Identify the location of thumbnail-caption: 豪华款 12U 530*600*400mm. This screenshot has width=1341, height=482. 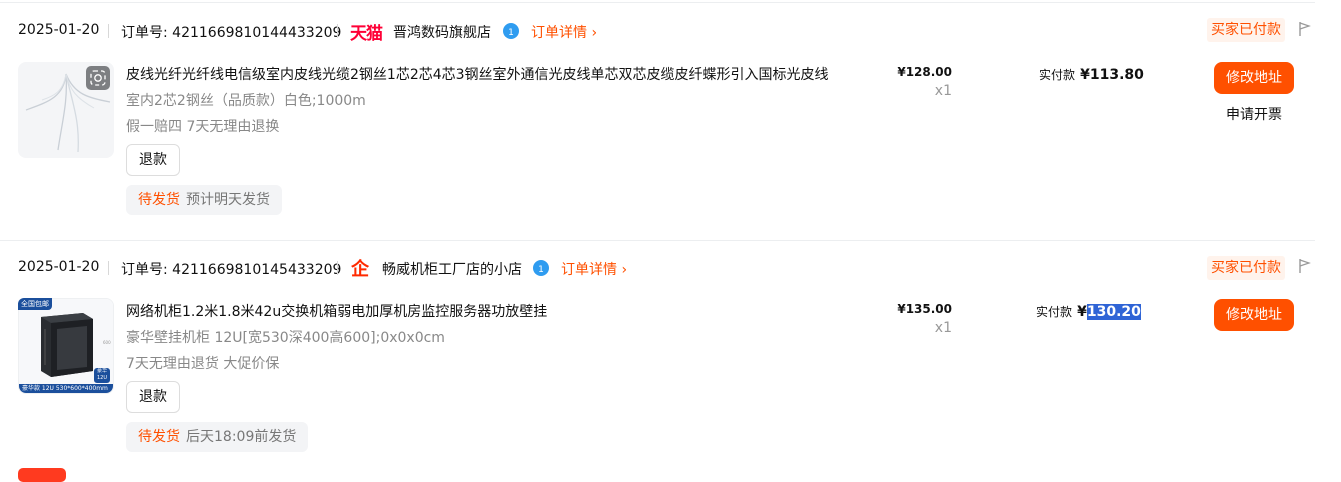
(65, 388).